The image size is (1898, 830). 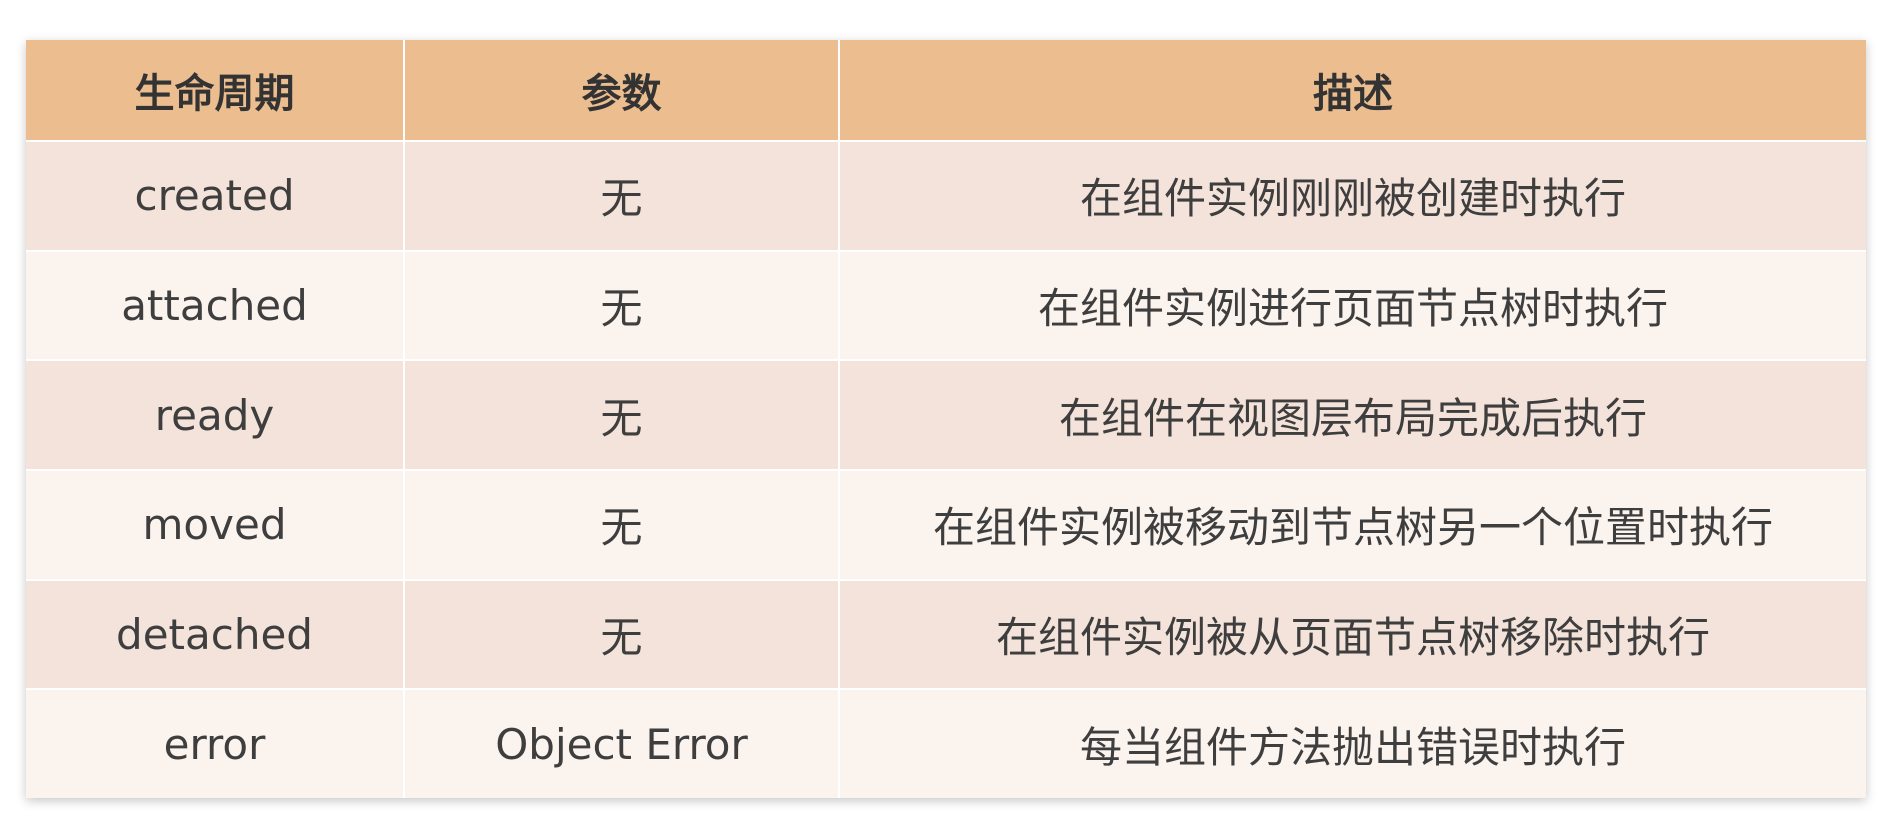 I want to click on table-row: error Object Error 每当组件方法抛出错误时执行, so click(x=946, y=743).